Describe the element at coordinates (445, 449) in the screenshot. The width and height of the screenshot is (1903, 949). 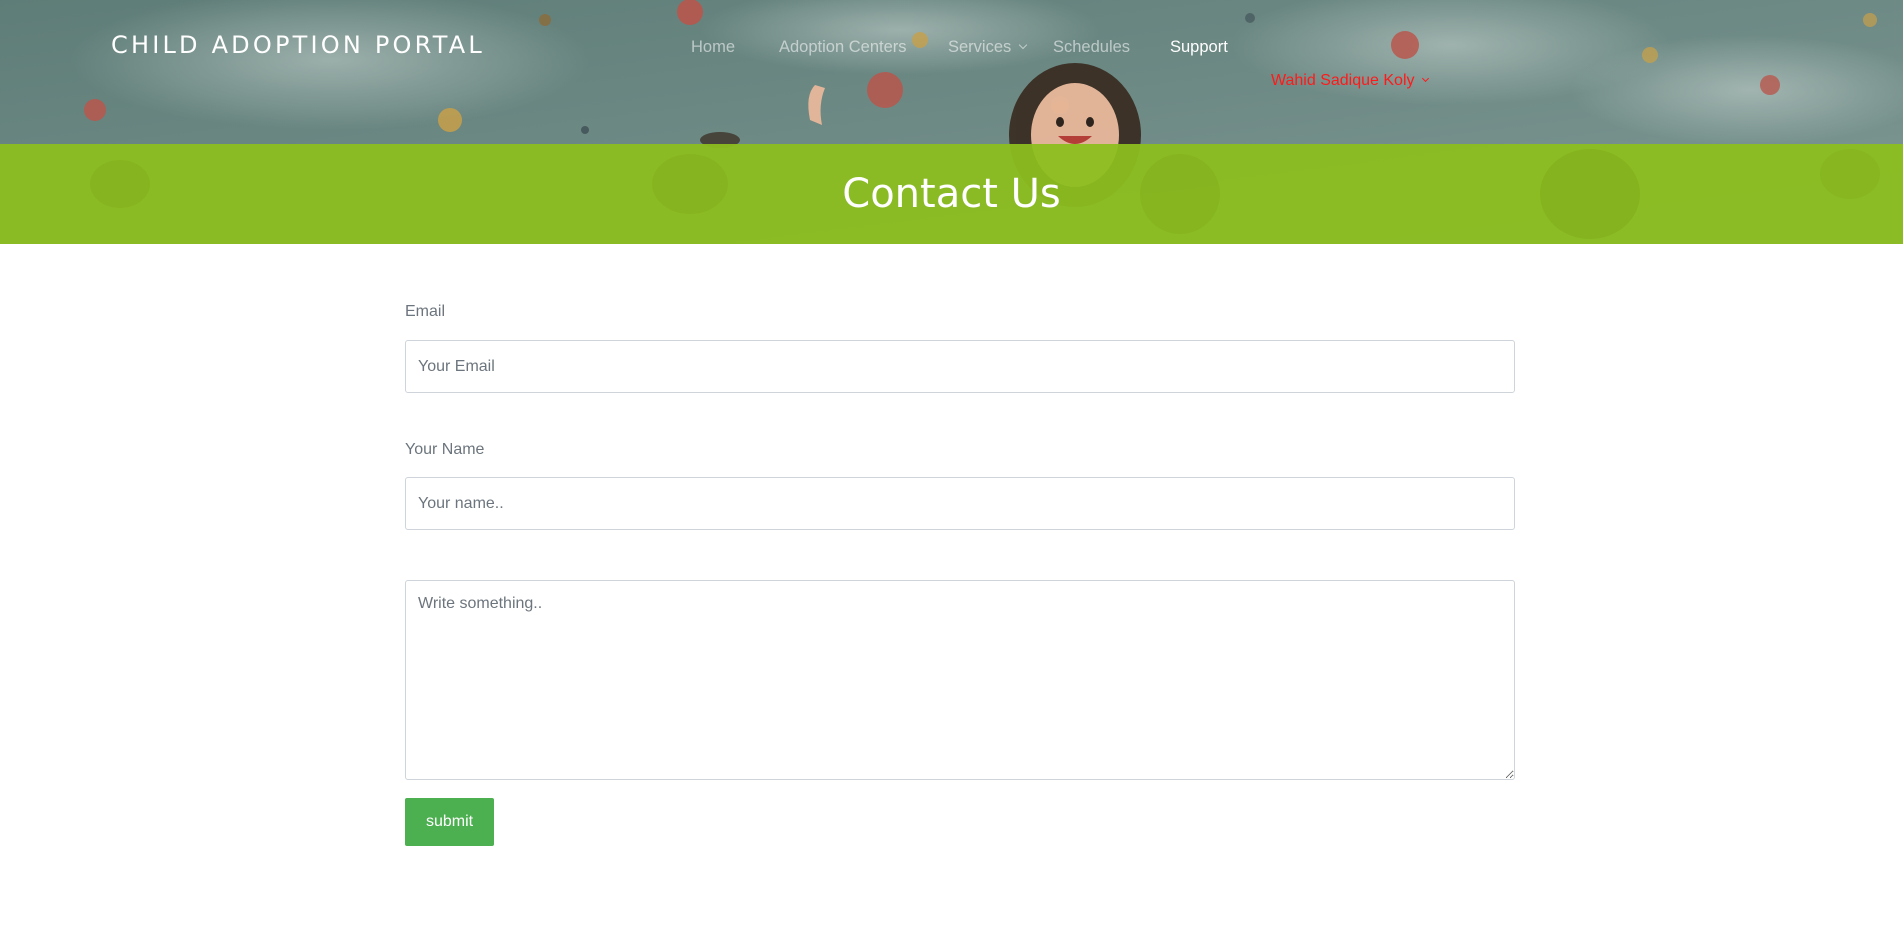
I see `name-label: Your Name` at that location.